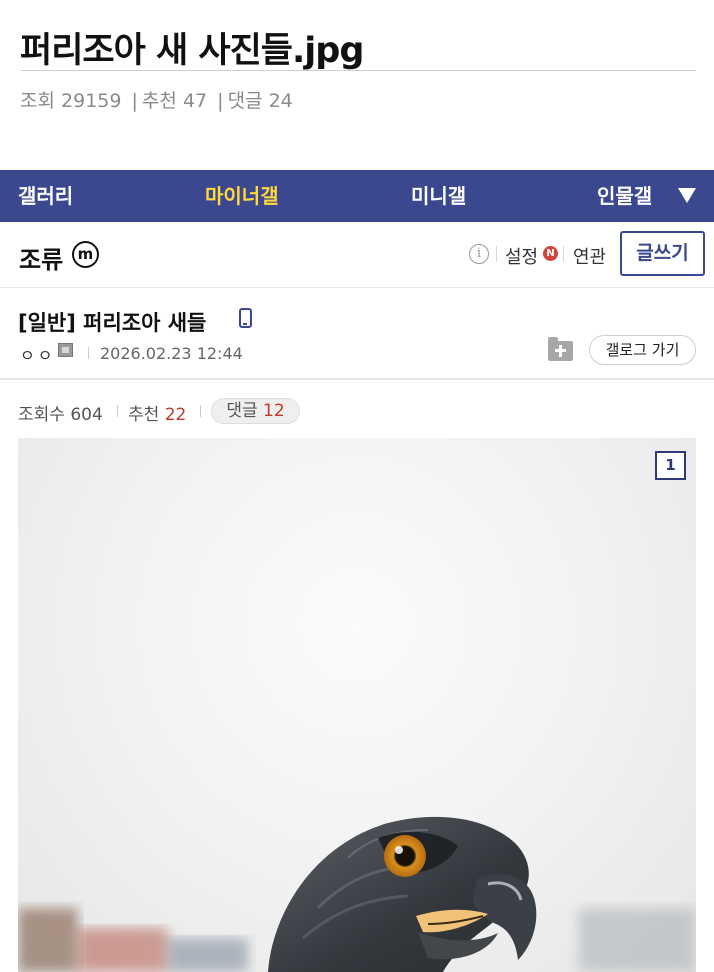  Describe the element at coordinates (624, 196) in the screenshot. I see `nav-item-person-gallery: 인물갤` at that location.